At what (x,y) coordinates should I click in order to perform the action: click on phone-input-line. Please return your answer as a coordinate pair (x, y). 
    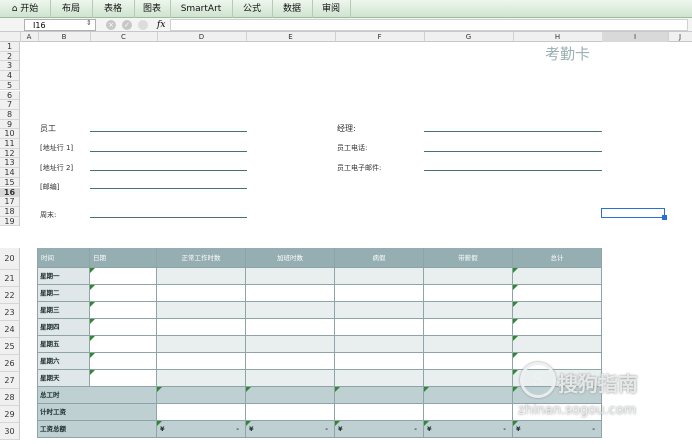
    Looking at the image, I should click on (513, 151).